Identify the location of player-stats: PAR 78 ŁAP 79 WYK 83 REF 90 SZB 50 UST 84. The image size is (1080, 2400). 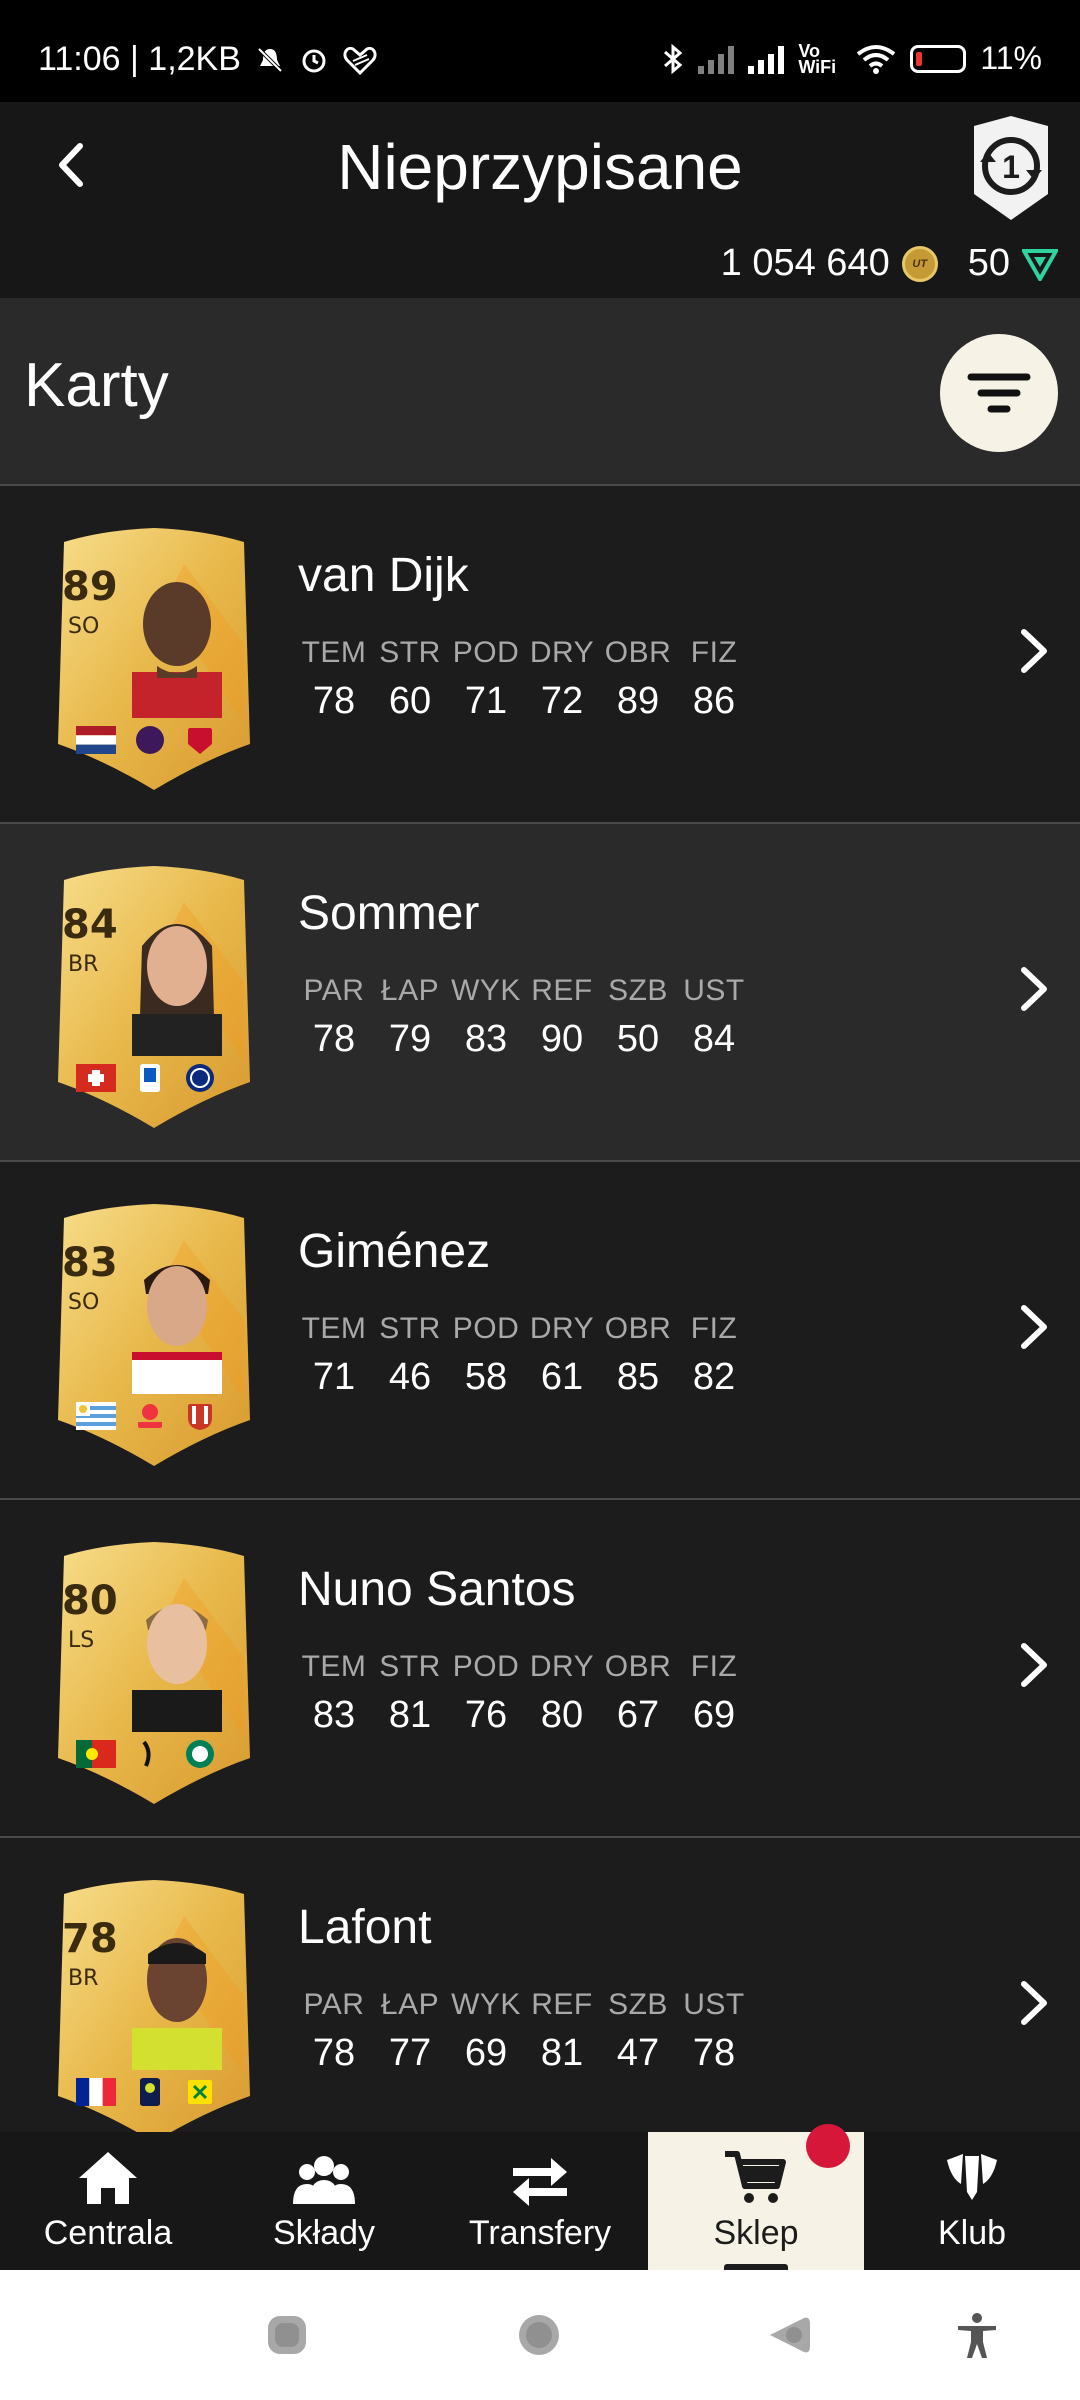
(524, 1017).